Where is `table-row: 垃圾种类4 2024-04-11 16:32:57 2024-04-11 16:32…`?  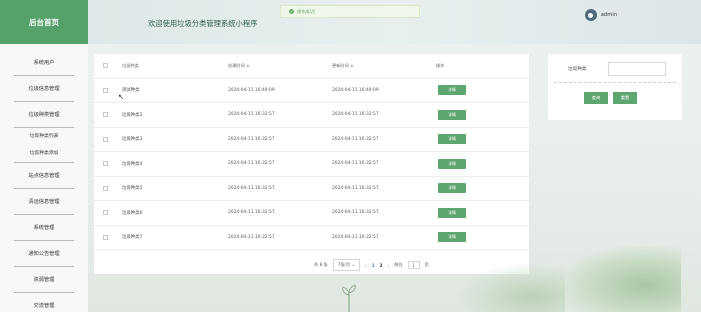 table-row: 垃圾种类4 2024-04-11 16:32:57 2024-04-11 16:32… is located at coordinates (311, 164).